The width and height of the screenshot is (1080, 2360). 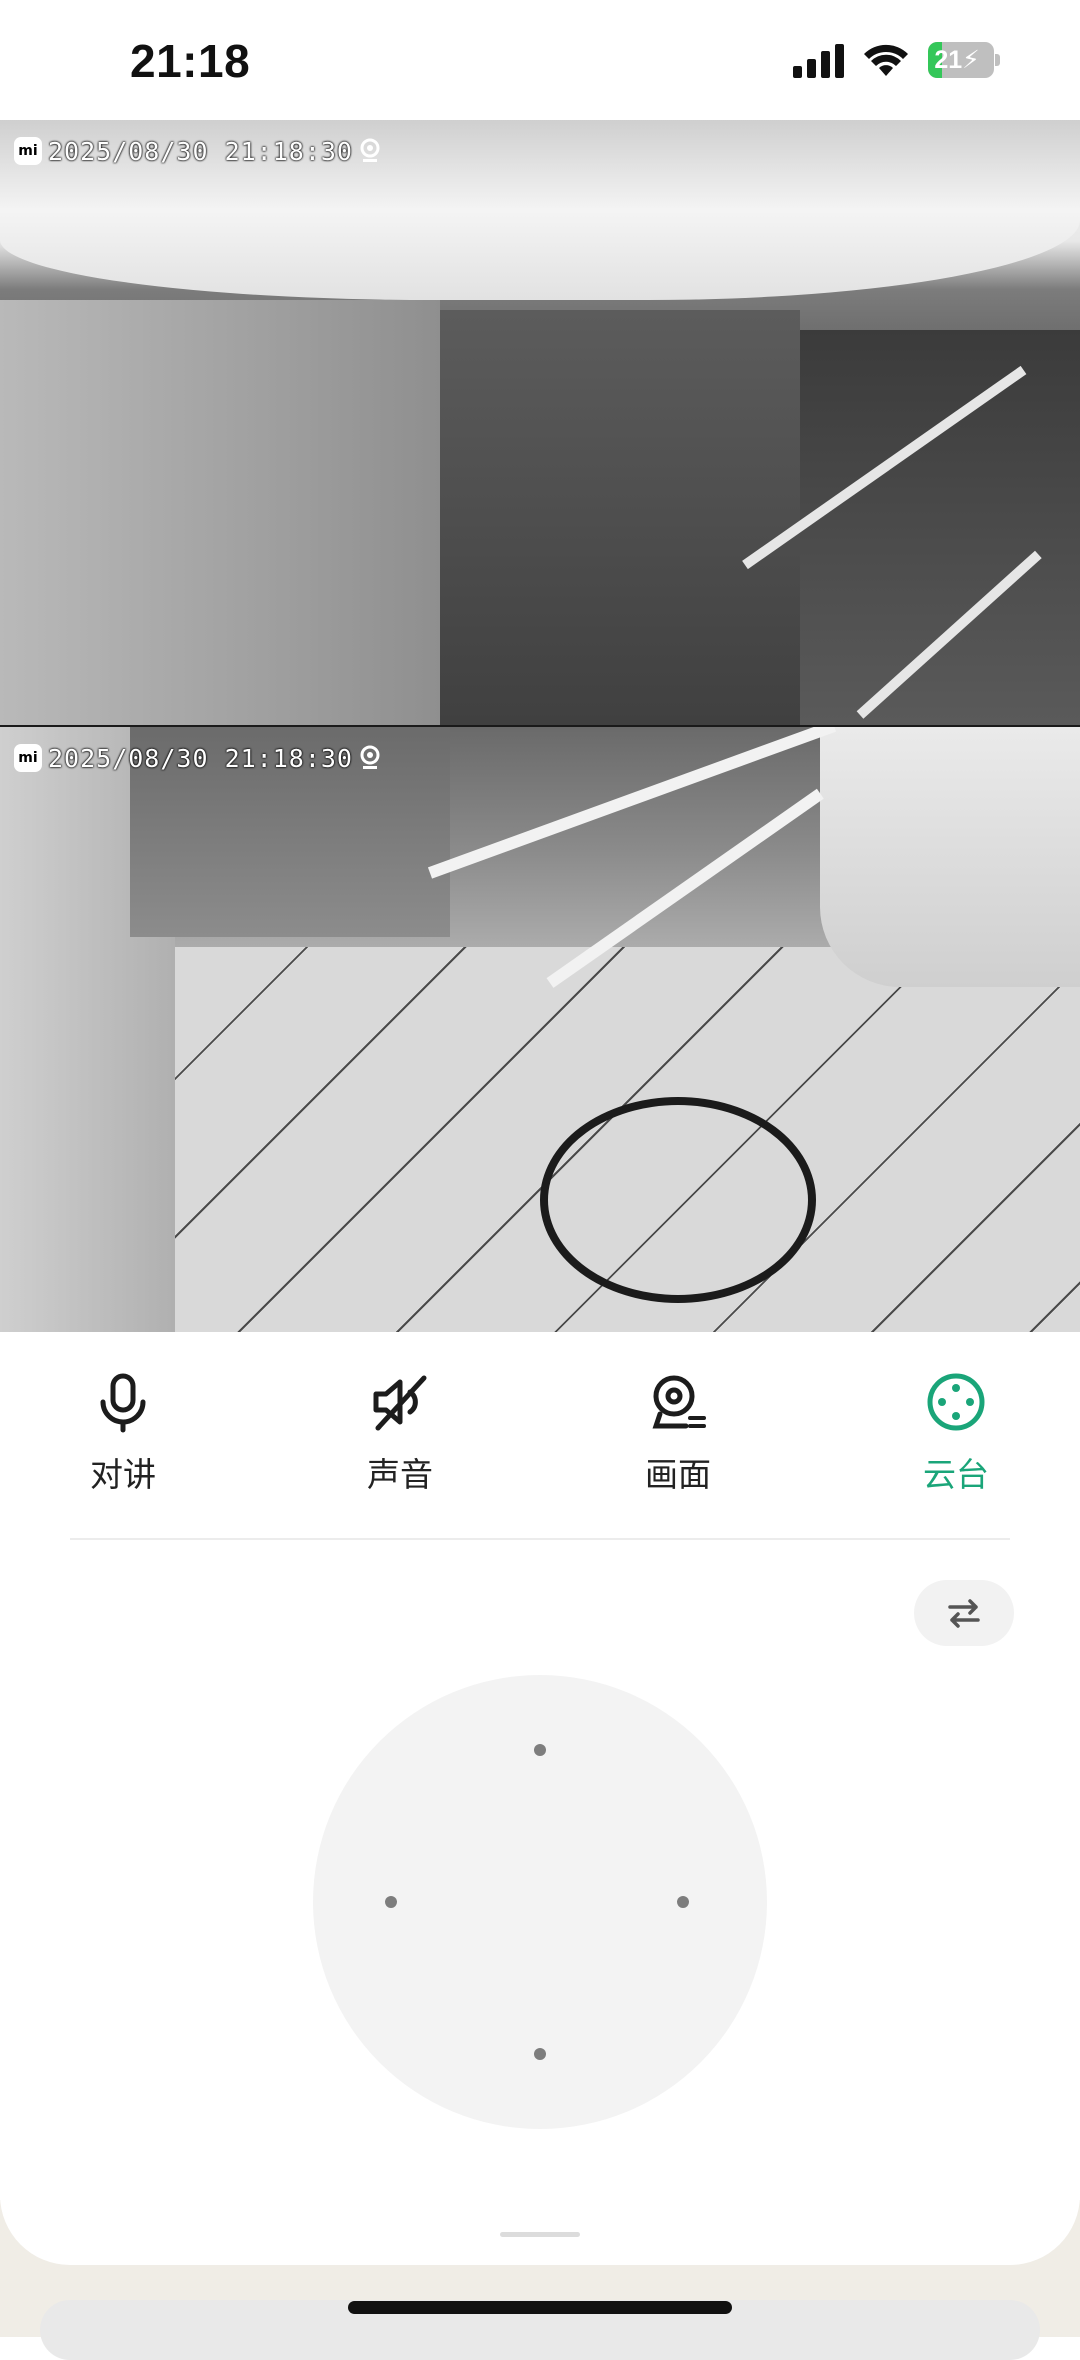 What do you see at coordinates (679, 1402) in the screenshot?
I see `camera-view-icon` at bounding box center [679, 1402].